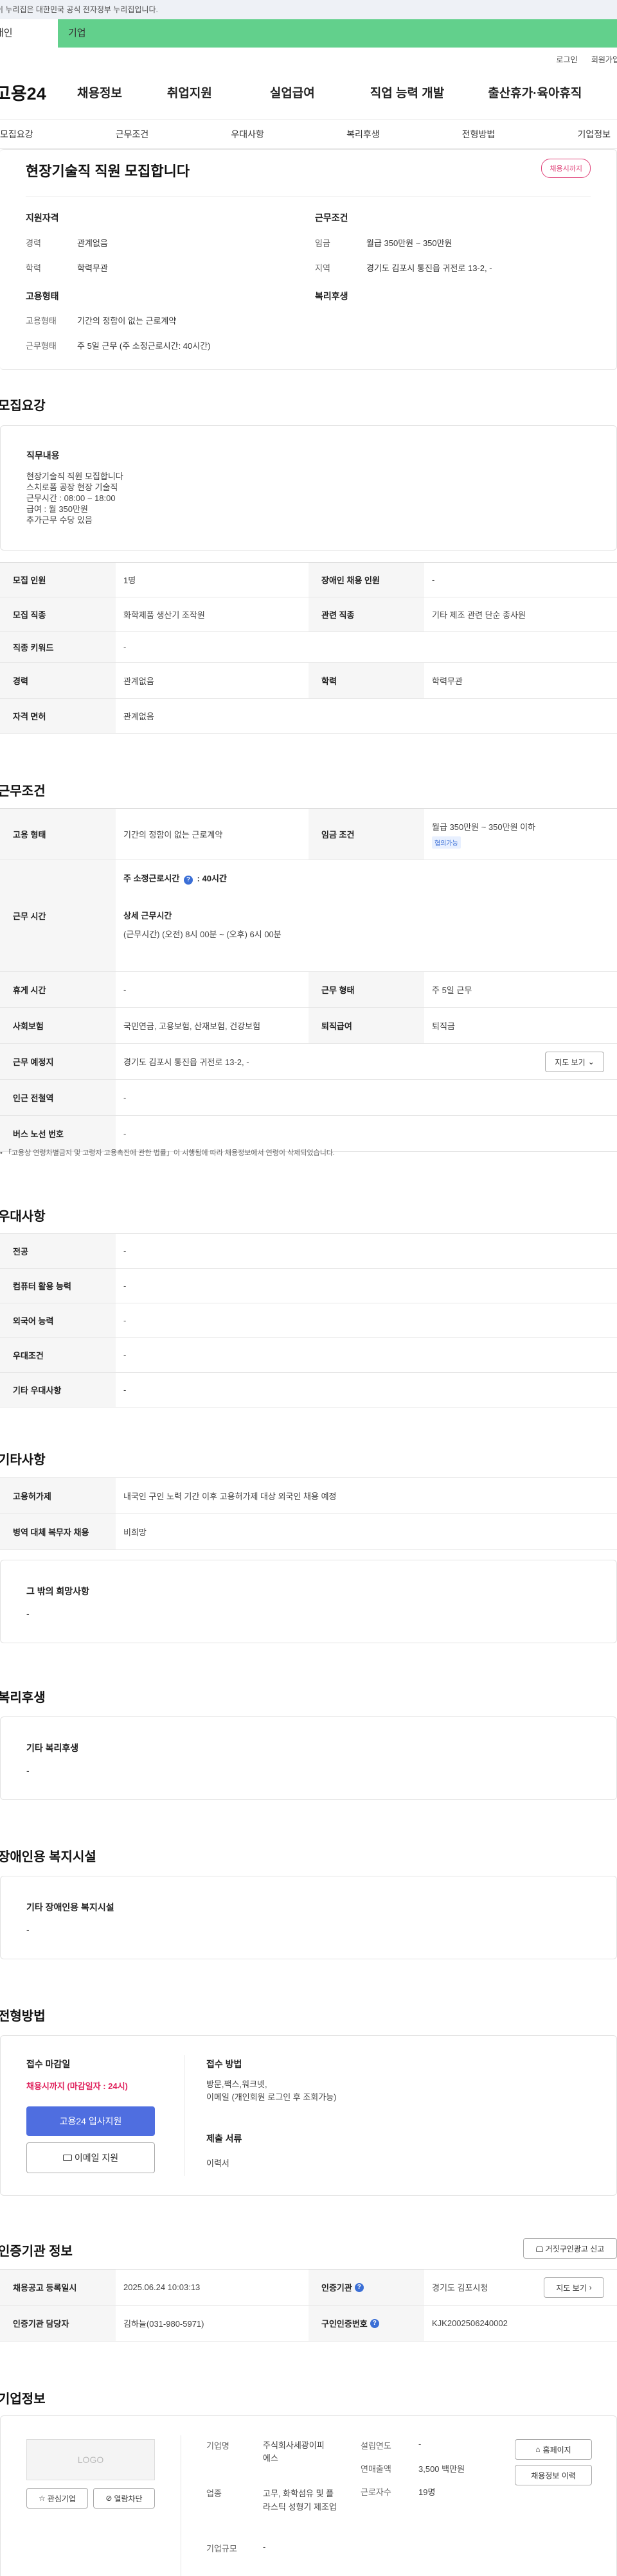 The height and width of the screenshot is (2576, 617). What do you see at coordinates (604, 59) in the screenshot?
I see `join-link: 회원가입` at bounding box center [604, 59].